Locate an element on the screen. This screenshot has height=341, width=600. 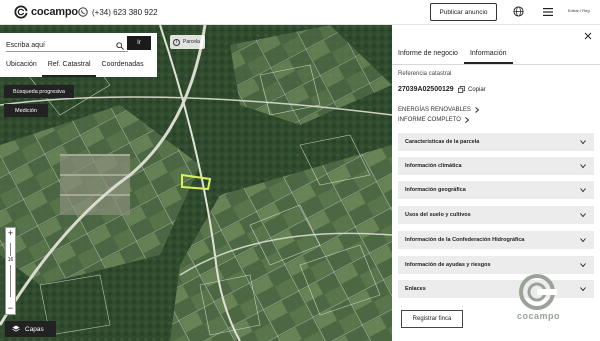
zoom-track is located at coordinates (10, 270).